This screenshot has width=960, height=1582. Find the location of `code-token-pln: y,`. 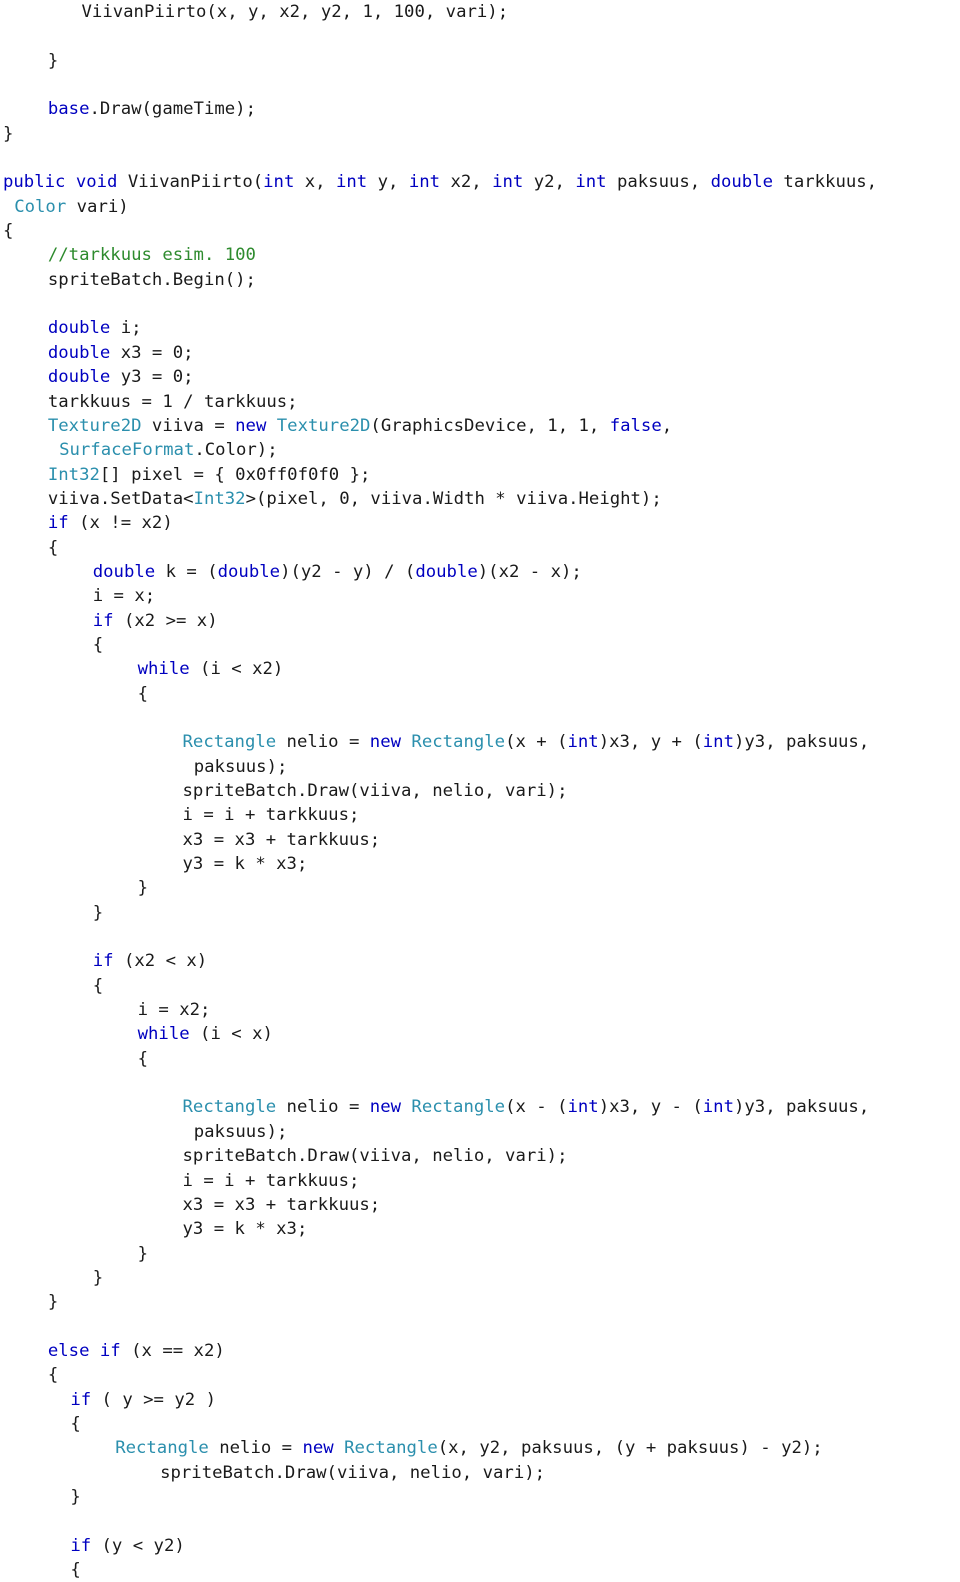

code-token-pln: y, is located at coordinates (388, 182).